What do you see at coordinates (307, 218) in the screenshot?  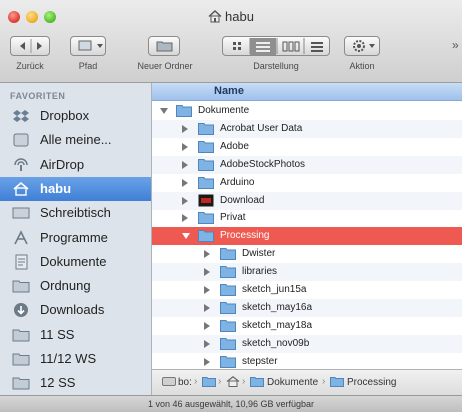 I see `file-list-row: Privat` at bounding box center [307, 218].